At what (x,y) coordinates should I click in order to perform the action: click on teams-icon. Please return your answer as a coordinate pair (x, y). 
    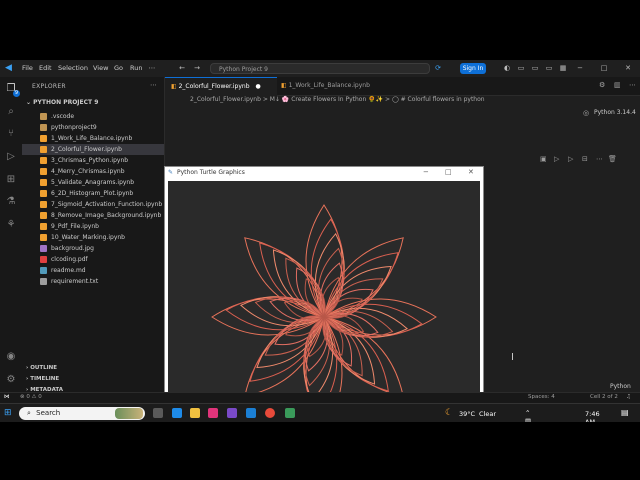
    Looking at the image, I should click on (232, 413).